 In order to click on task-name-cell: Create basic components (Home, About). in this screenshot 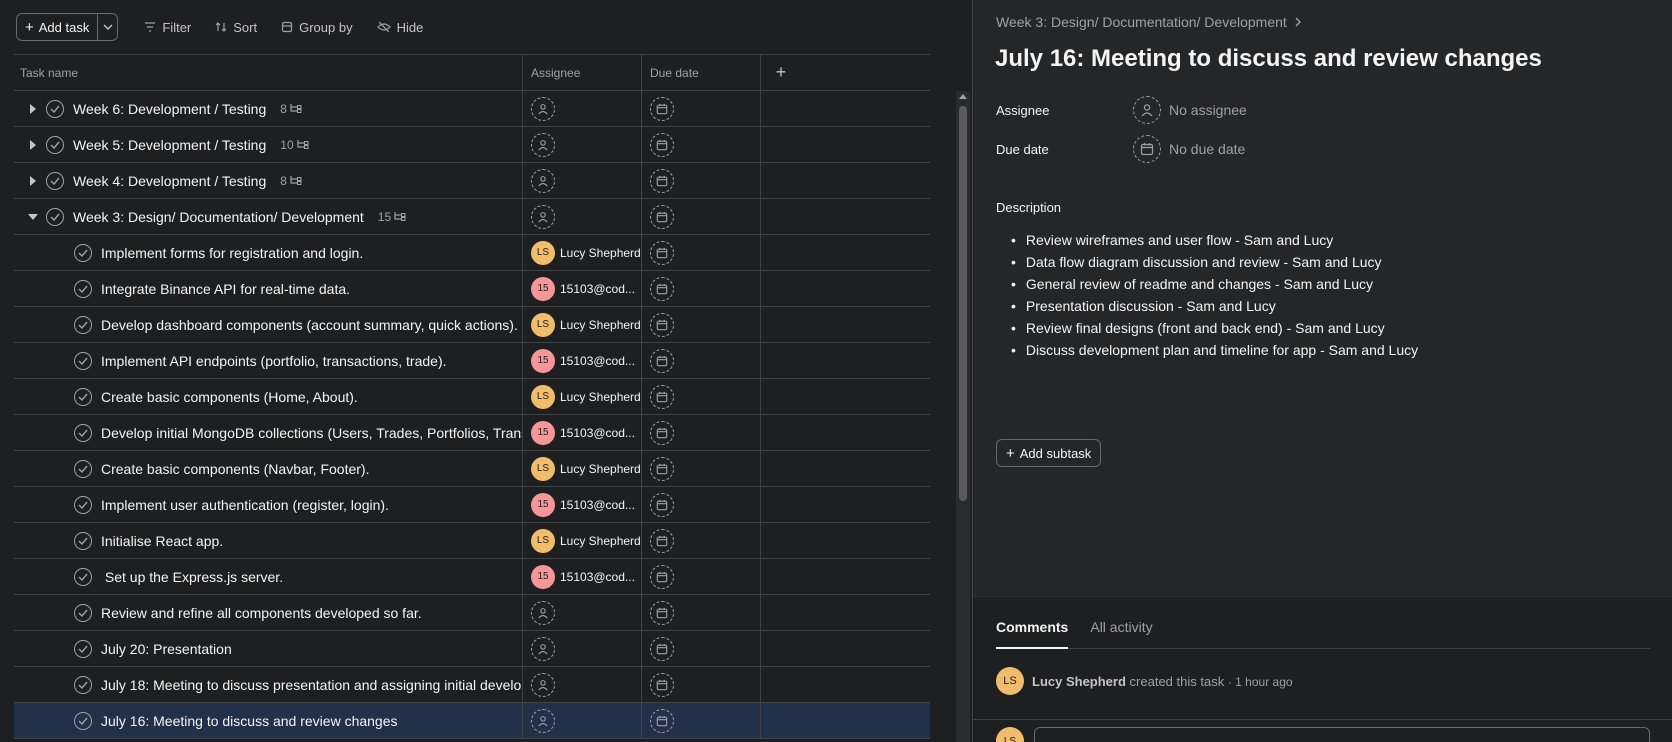, I will do `click(268, 396)`.